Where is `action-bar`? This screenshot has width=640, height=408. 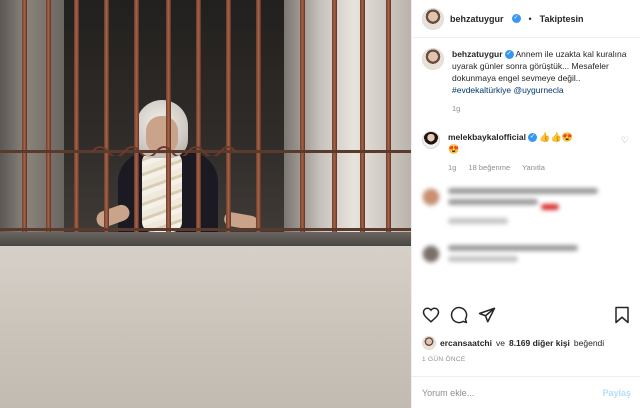 action-bar is located at coordinates (459, 315).